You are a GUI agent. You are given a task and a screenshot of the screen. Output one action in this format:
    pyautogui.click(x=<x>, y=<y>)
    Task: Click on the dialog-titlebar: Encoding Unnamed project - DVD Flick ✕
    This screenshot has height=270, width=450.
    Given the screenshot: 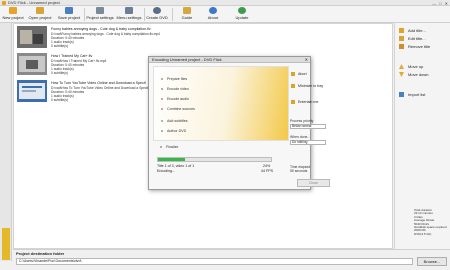 What is the action you would take?
    pyautogui.click(x=229, y=60)
    